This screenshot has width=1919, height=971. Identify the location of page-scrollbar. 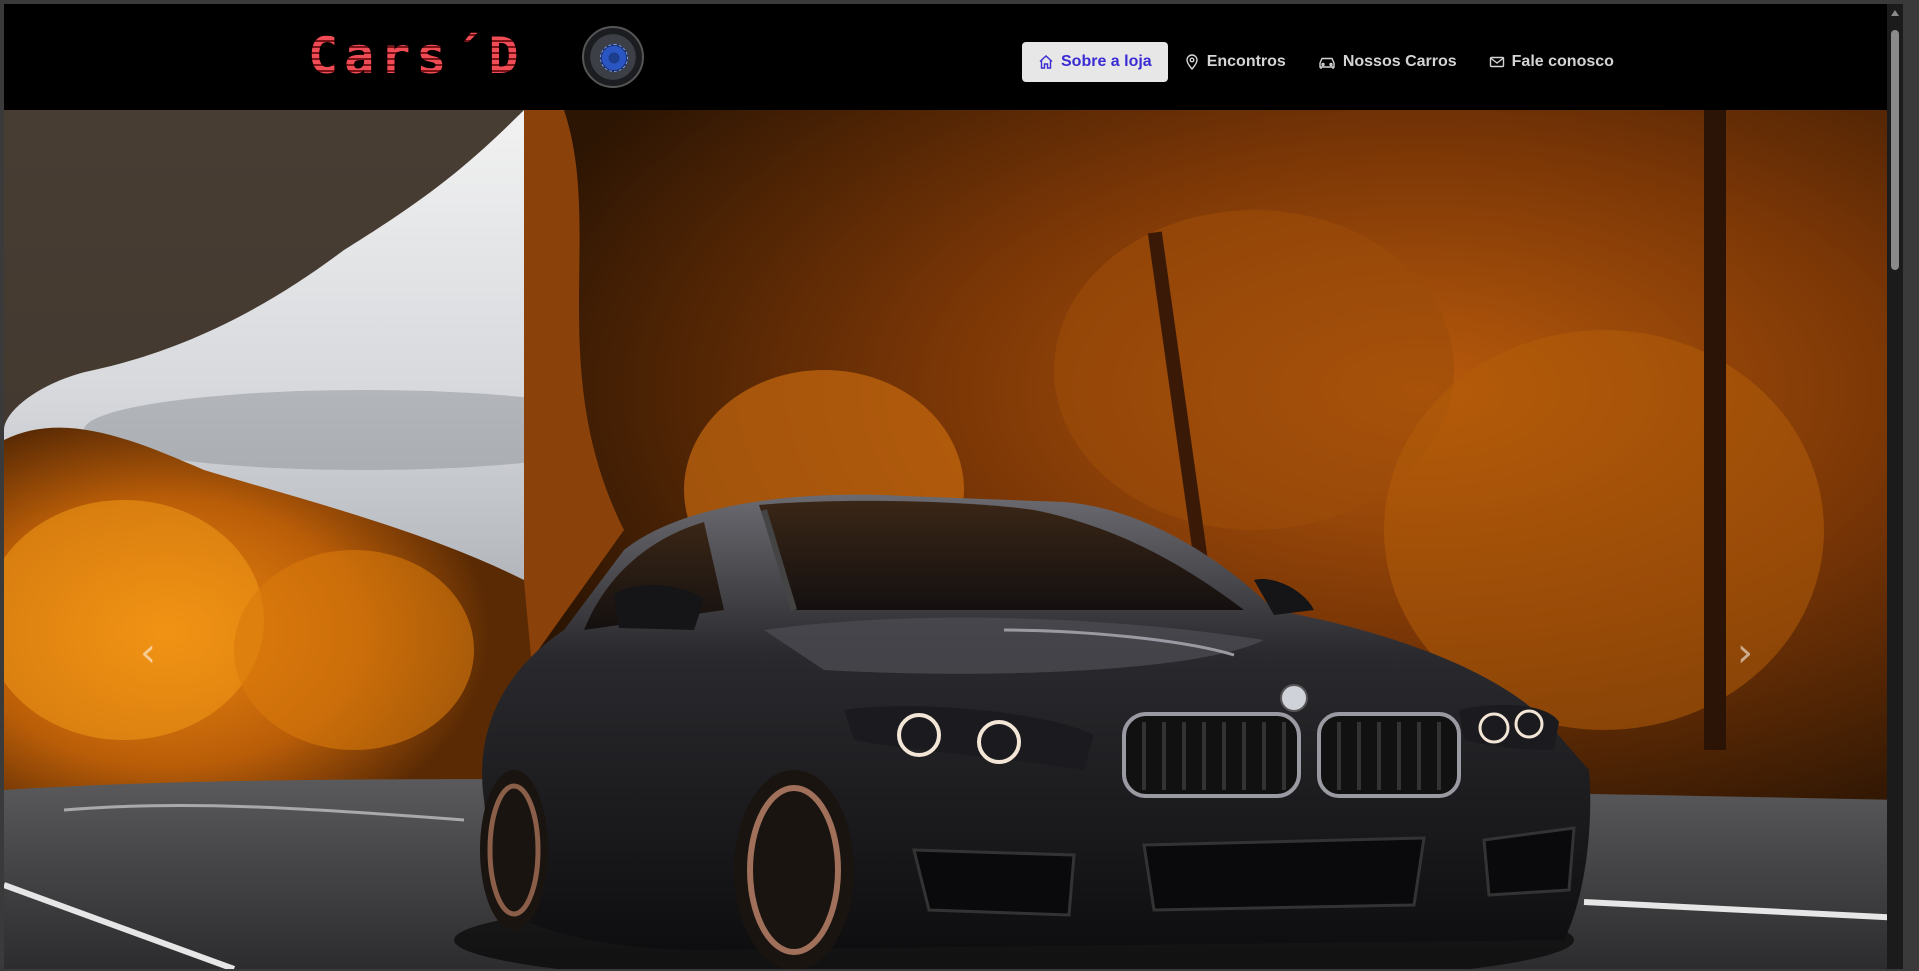
(1895, 486).